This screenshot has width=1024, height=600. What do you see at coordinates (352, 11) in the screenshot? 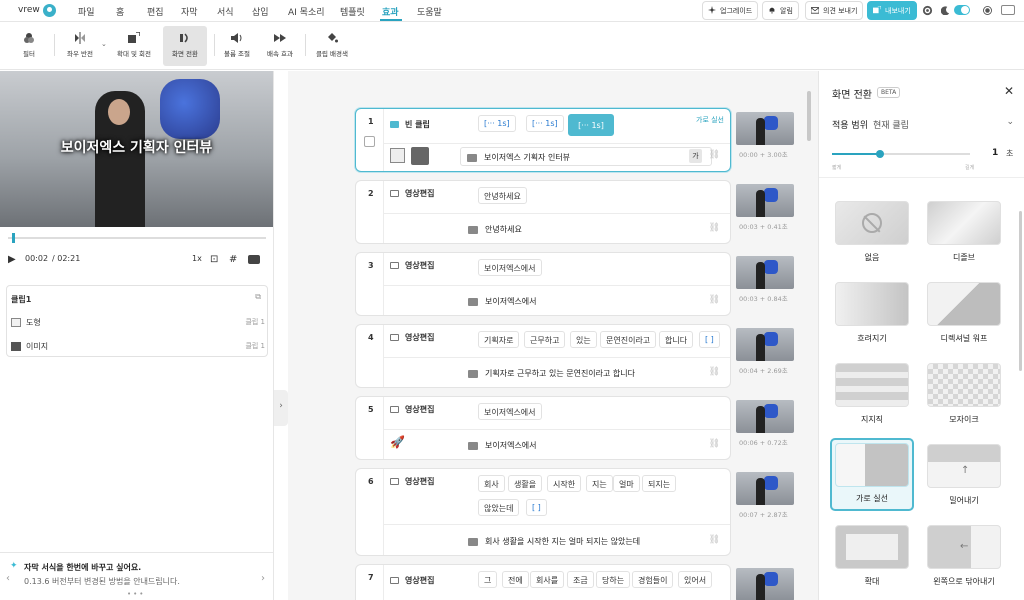
I see `menu-template: 템플릿` at bounding box center [352, 11].